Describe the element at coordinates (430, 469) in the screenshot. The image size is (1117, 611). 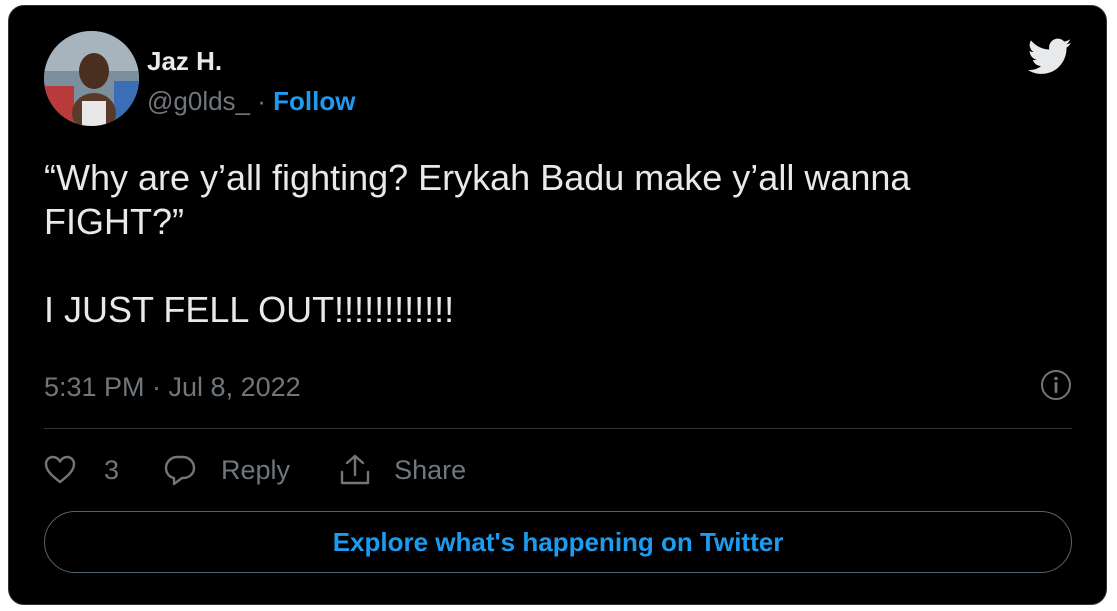
I see `share-label: Share` at that location.